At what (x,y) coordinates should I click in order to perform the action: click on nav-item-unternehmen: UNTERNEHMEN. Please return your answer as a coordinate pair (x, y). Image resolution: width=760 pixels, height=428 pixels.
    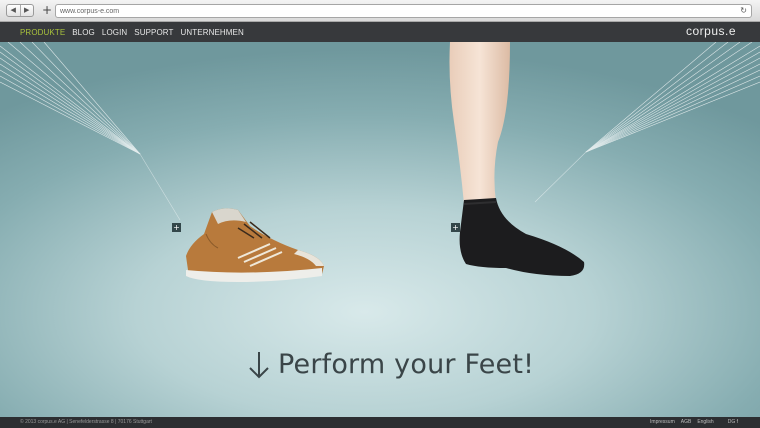
    Looking at the image, I should click on (212, 32).